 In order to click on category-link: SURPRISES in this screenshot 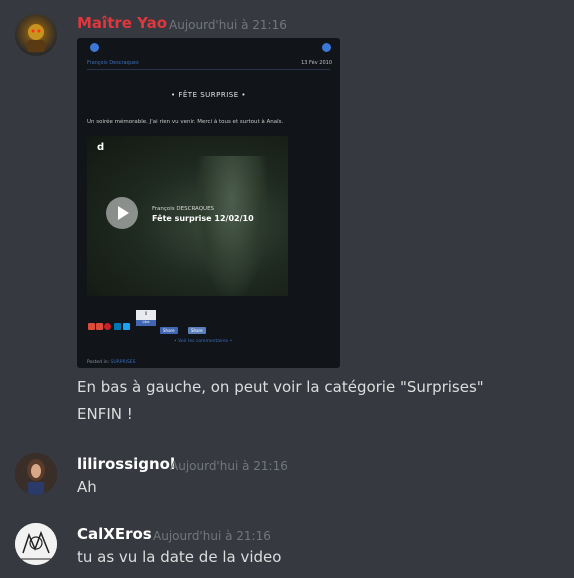, I will do `click(123, 362)`.